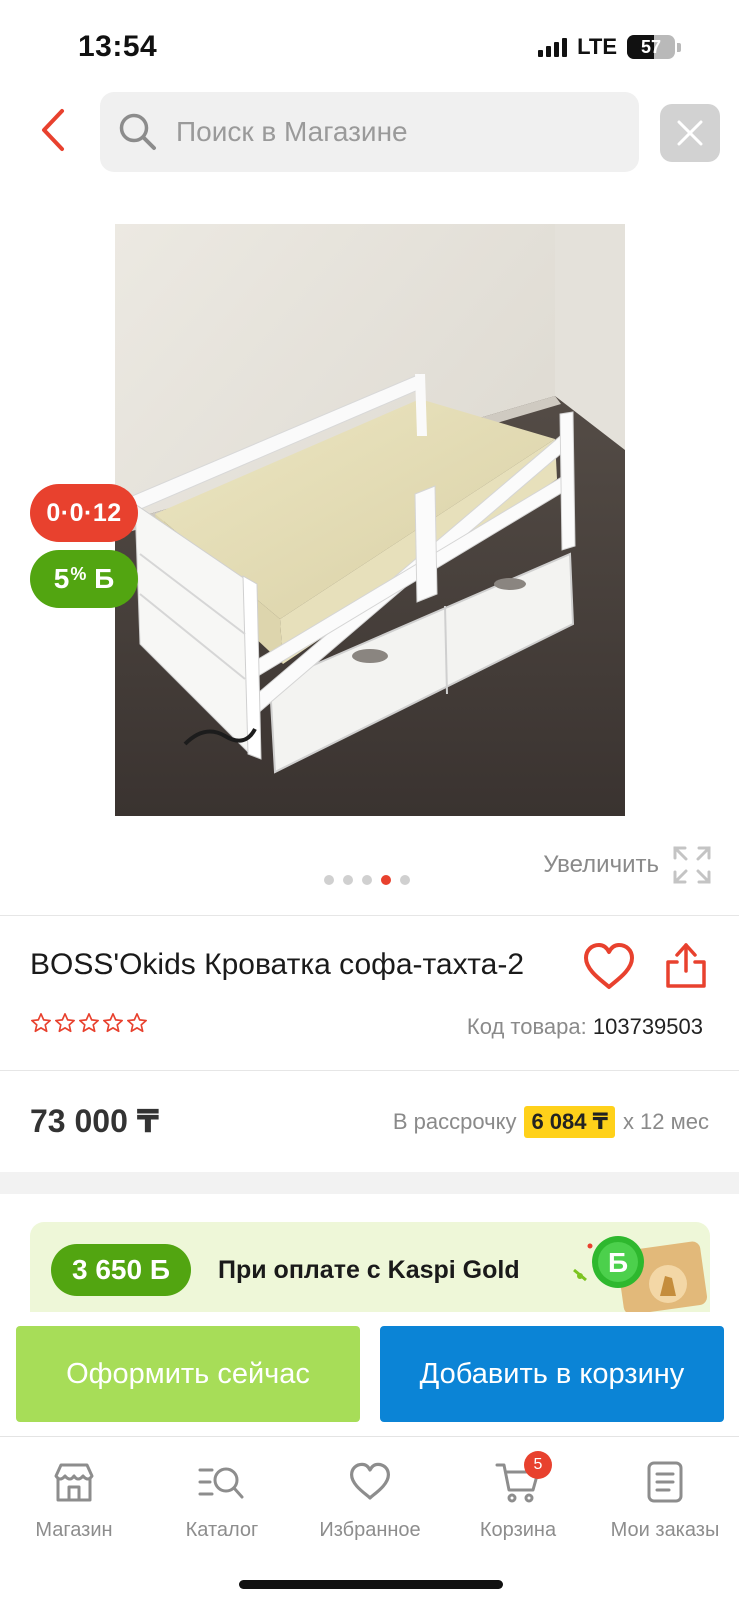 The height and width of the screenshot is (1600, 739). Describe the element at coordinates (84, 513) in the screenshot. I see `installment-badge: 0·0·12` at that location.